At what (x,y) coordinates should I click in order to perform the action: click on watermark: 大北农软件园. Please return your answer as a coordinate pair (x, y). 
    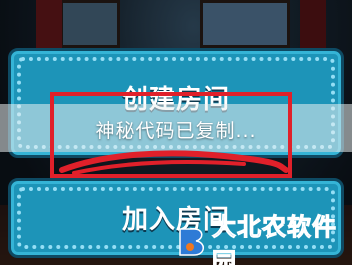
    Looking at the image, I should click on (264, 239).